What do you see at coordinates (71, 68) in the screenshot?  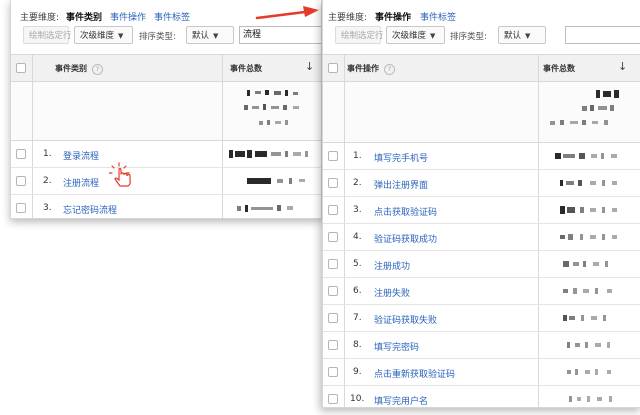 I see `column-header-label: 事件类别` at bounding box center [71, 68].